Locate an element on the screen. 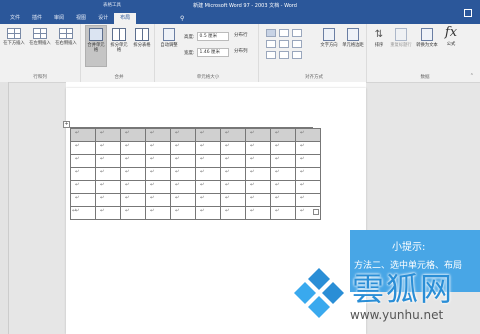 The width and height of the screenshot is (480, 334). formula-button: fx 公式 is located at coordinates (451, 37).